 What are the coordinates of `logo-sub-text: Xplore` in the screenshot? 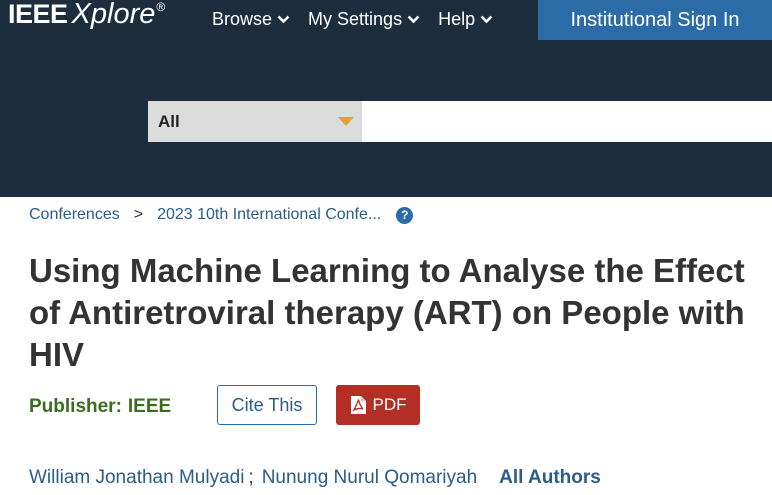 It's located at (113, 15).